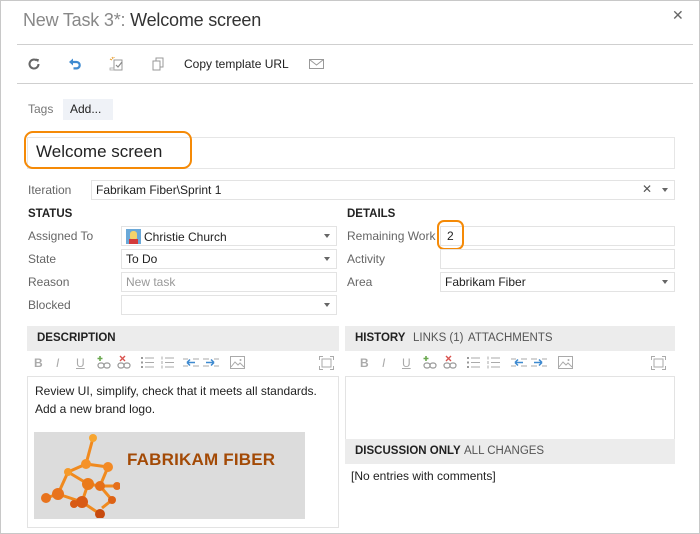  Describe the element at coordinates (133, 236) in the screenshot. I see `avatar` at that location.